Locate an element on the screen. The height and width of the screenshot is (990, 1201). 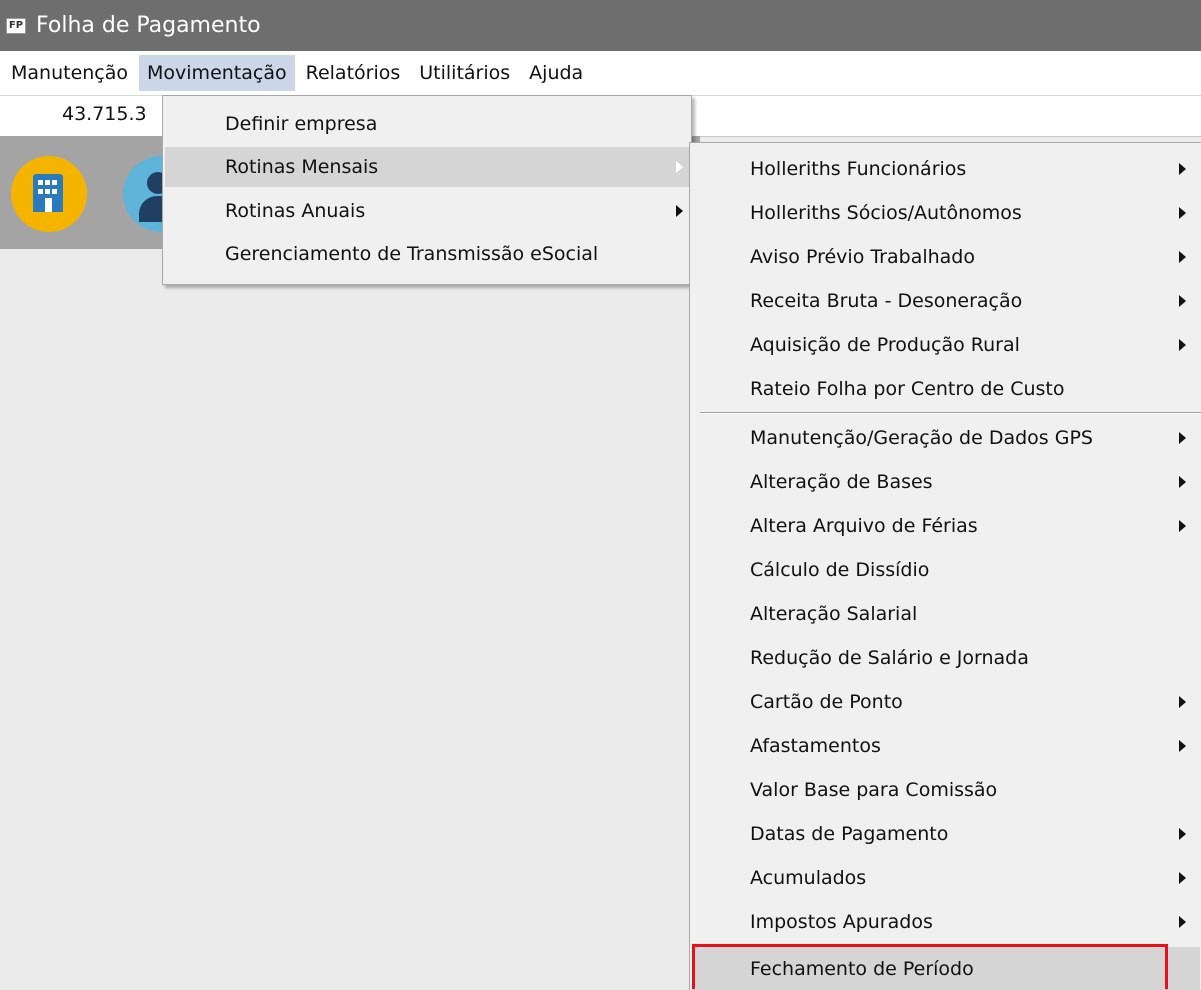
menu-item-reducao-salario: Redução de Salário e Jornada is located at coordinates (946, 658).